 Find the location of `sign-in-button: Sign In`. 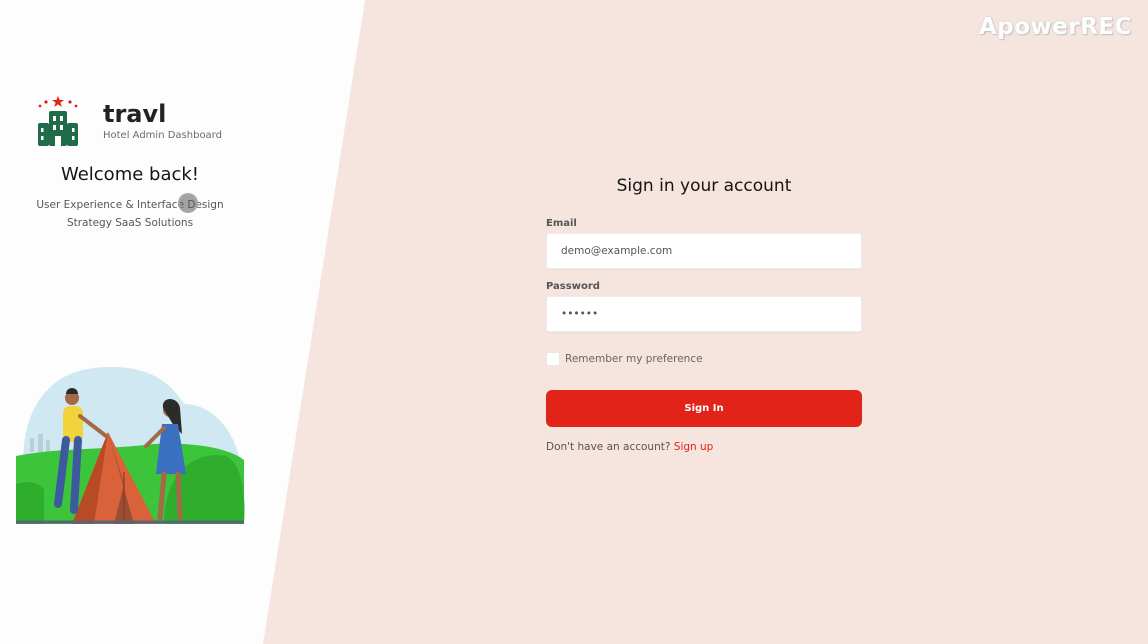

sign-in-button: Sign In is located at coordinates (704, 408).